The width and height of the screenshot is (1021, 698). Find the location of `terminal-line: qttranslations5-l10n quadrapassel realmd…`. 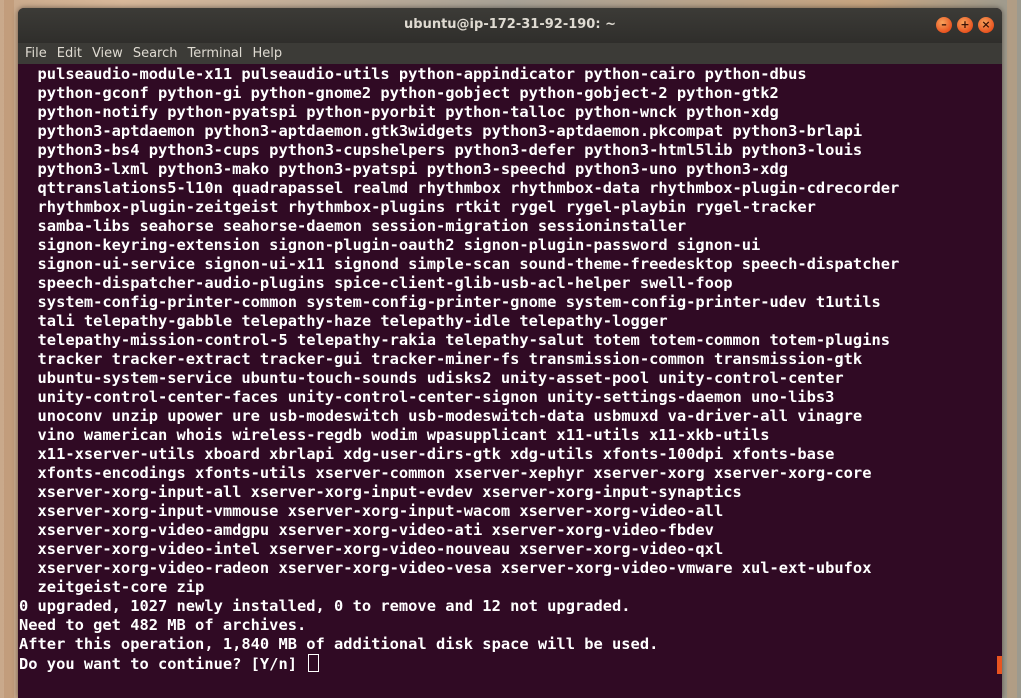

terminal-line: qttranslations5-l10n quadrapassel realmd… is located at coordinates (459, 188).